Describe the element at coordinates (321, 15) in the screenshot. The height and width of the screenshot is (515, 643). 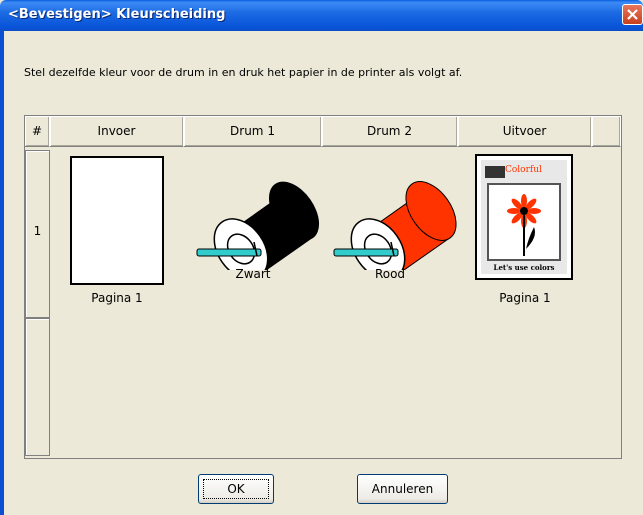
I see `title-bar: <Bevestigen> Kleurscheiding` at that location.